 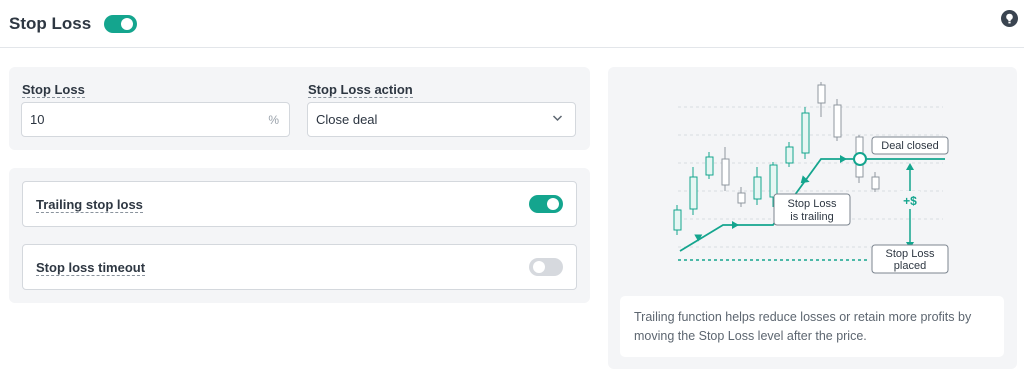 I want to click on profit-label: +$, so click(x=910, y=201).